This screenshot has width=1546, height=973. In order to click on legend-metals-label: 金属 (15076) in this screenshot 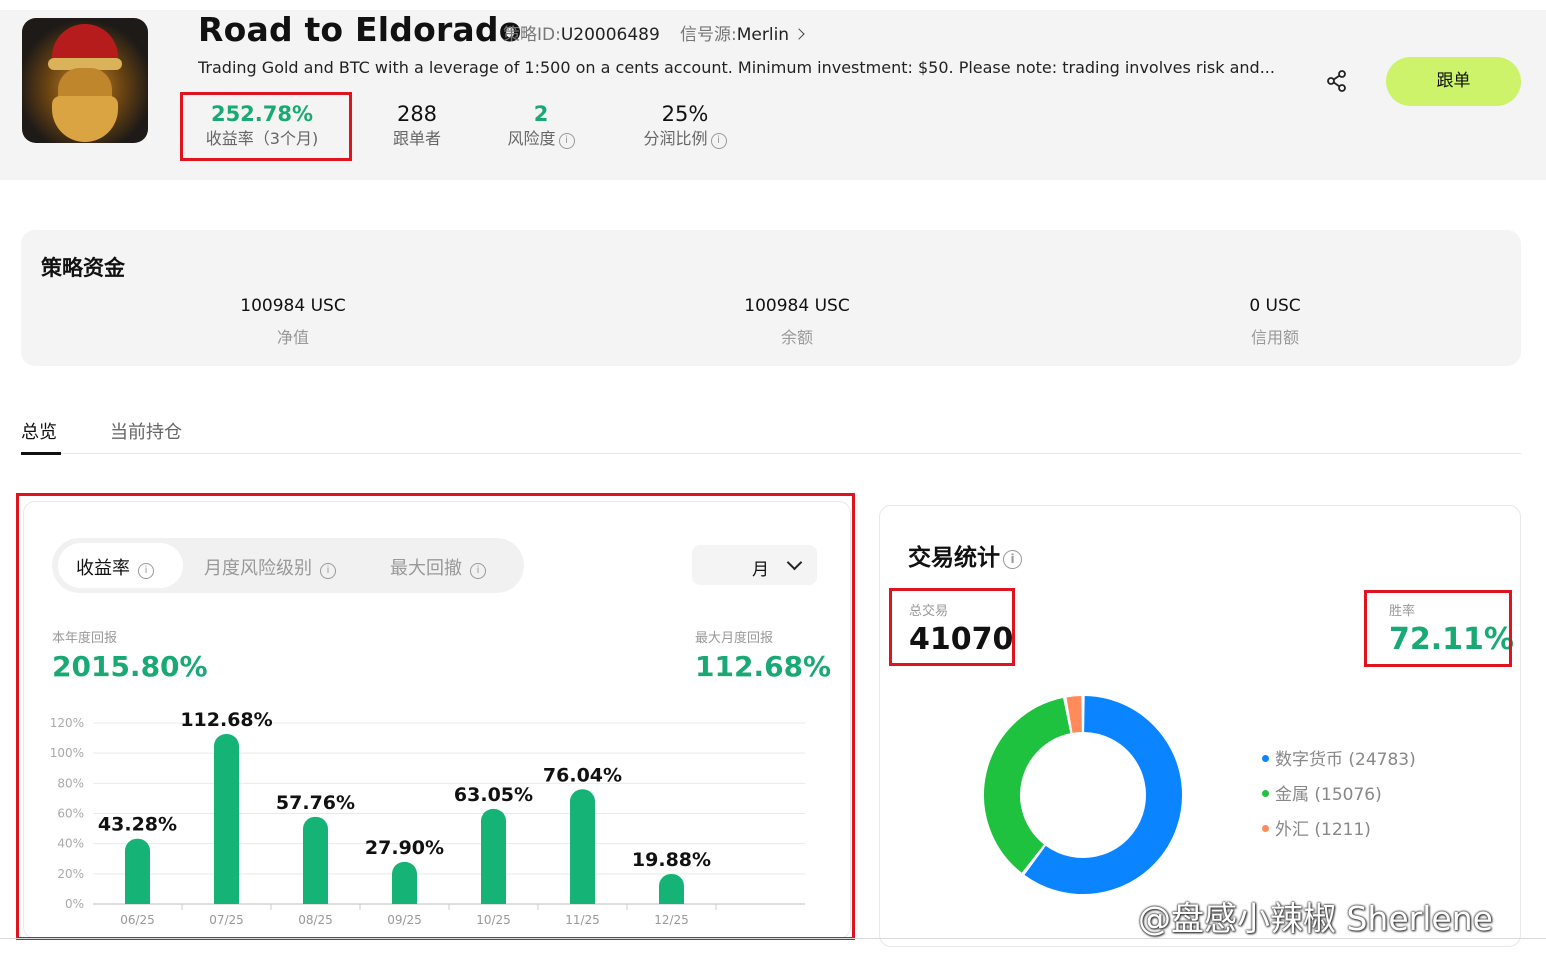, I will do `click(1328, 795)`.